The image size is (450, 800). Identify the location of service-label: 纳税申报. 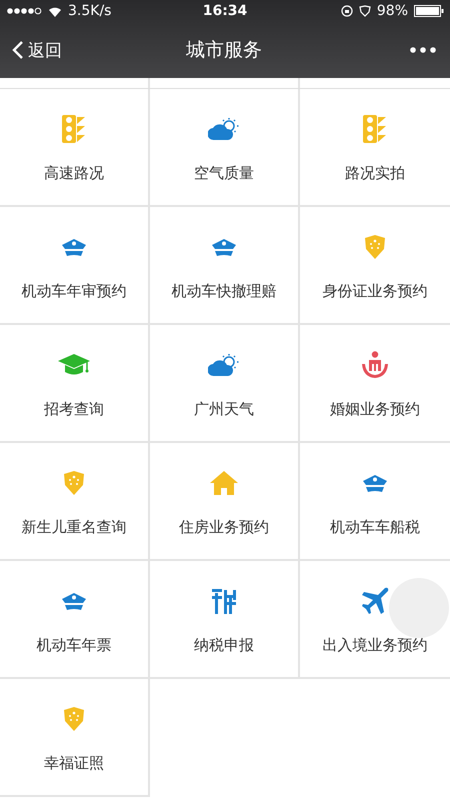
(224, 645).